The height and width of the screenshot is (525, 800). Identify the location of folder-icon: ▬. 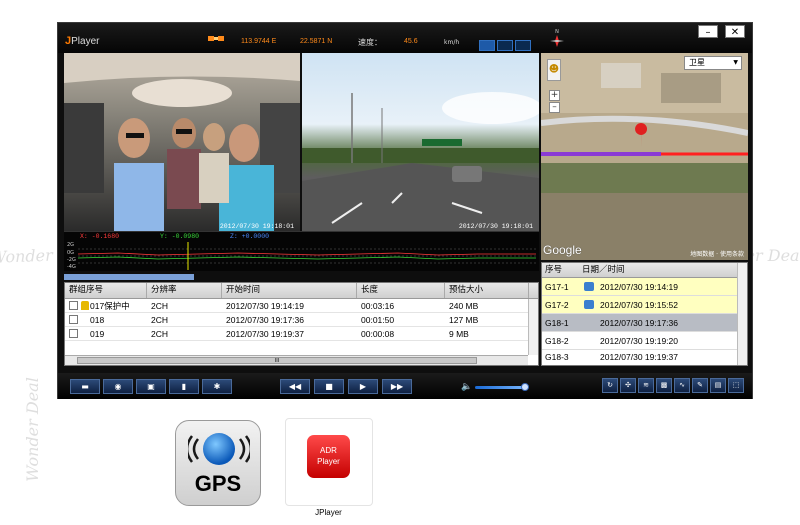
(85, 386).